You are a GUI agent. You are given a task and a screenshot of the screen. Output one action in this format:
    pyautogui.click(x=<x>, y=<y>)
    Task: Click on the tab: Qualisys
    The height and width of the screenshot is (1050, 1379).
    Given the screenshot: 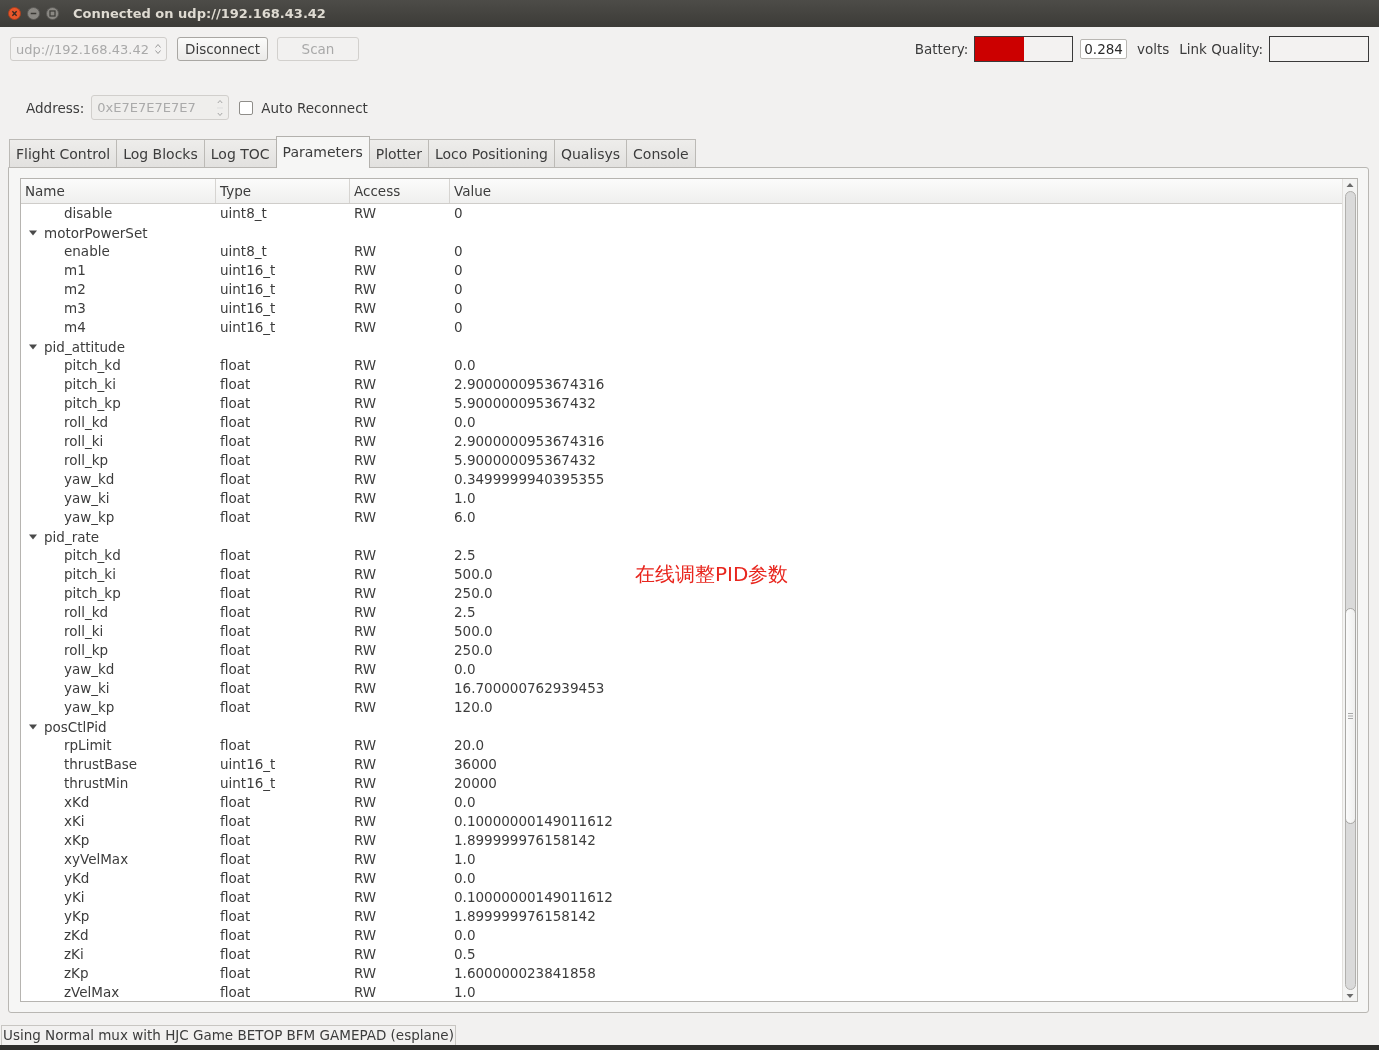 What is the action you would take?
    pyautogui.click(x=590, y=153)
    